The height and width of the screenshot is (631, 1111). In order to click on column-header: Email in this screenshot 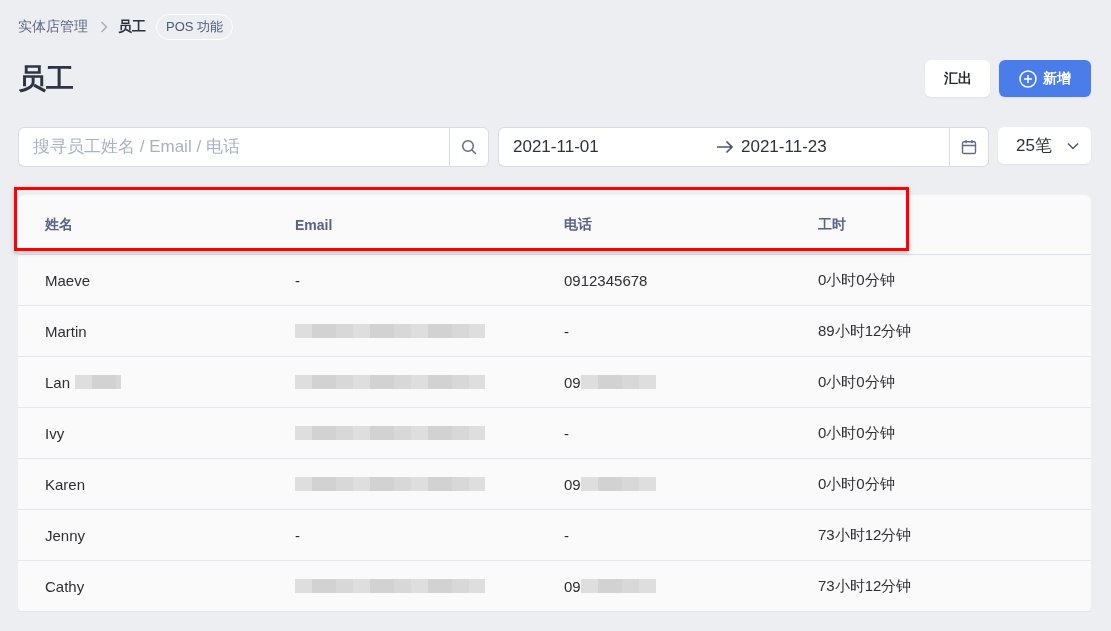, I will do `click(314, 224)`.